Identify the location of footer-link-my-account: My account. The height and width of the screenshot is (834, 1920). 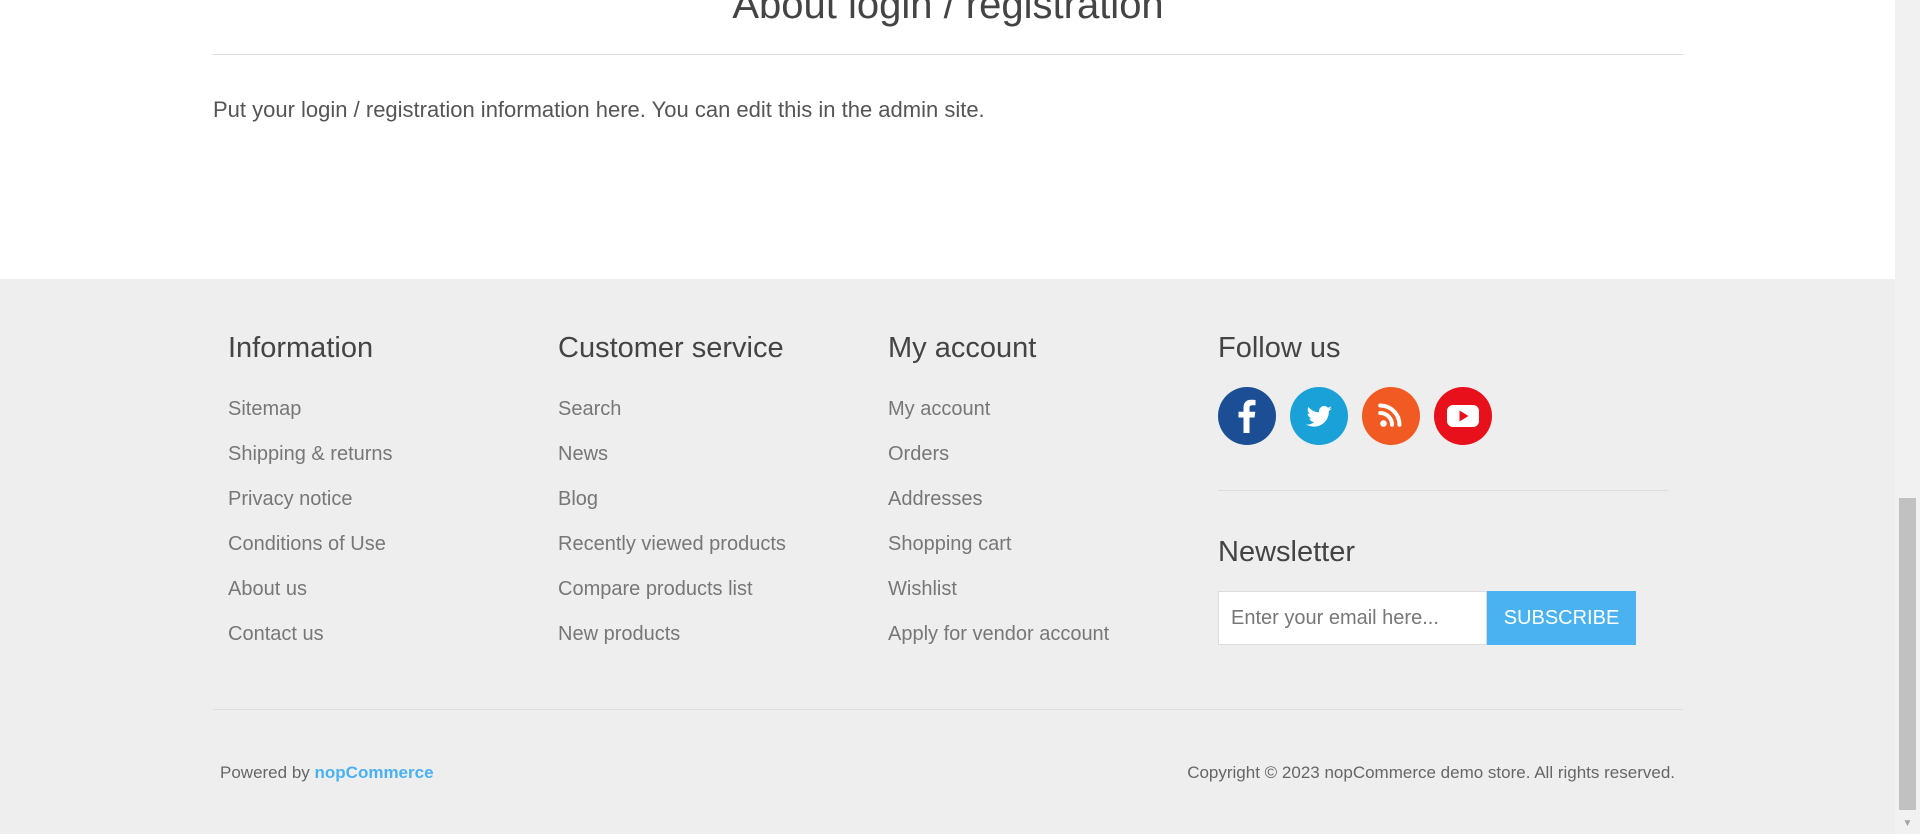
(1048, 409).